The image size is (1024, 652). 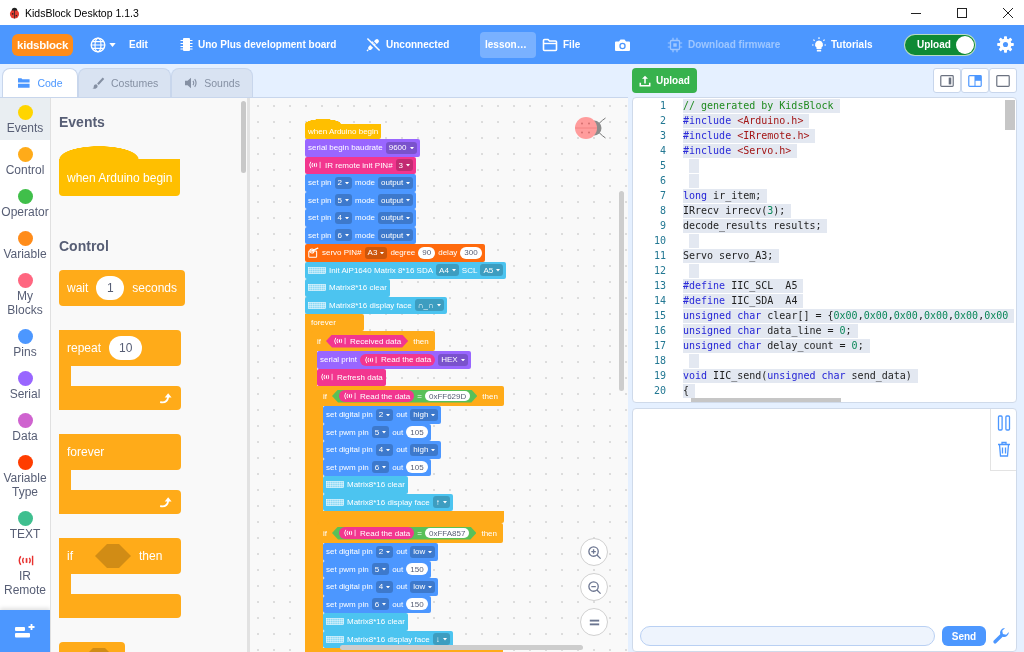 What do you see at coordinates (125, 82) in the screenshot?
I see `editor-tab: Costumes` at bounding box center [125, 82].